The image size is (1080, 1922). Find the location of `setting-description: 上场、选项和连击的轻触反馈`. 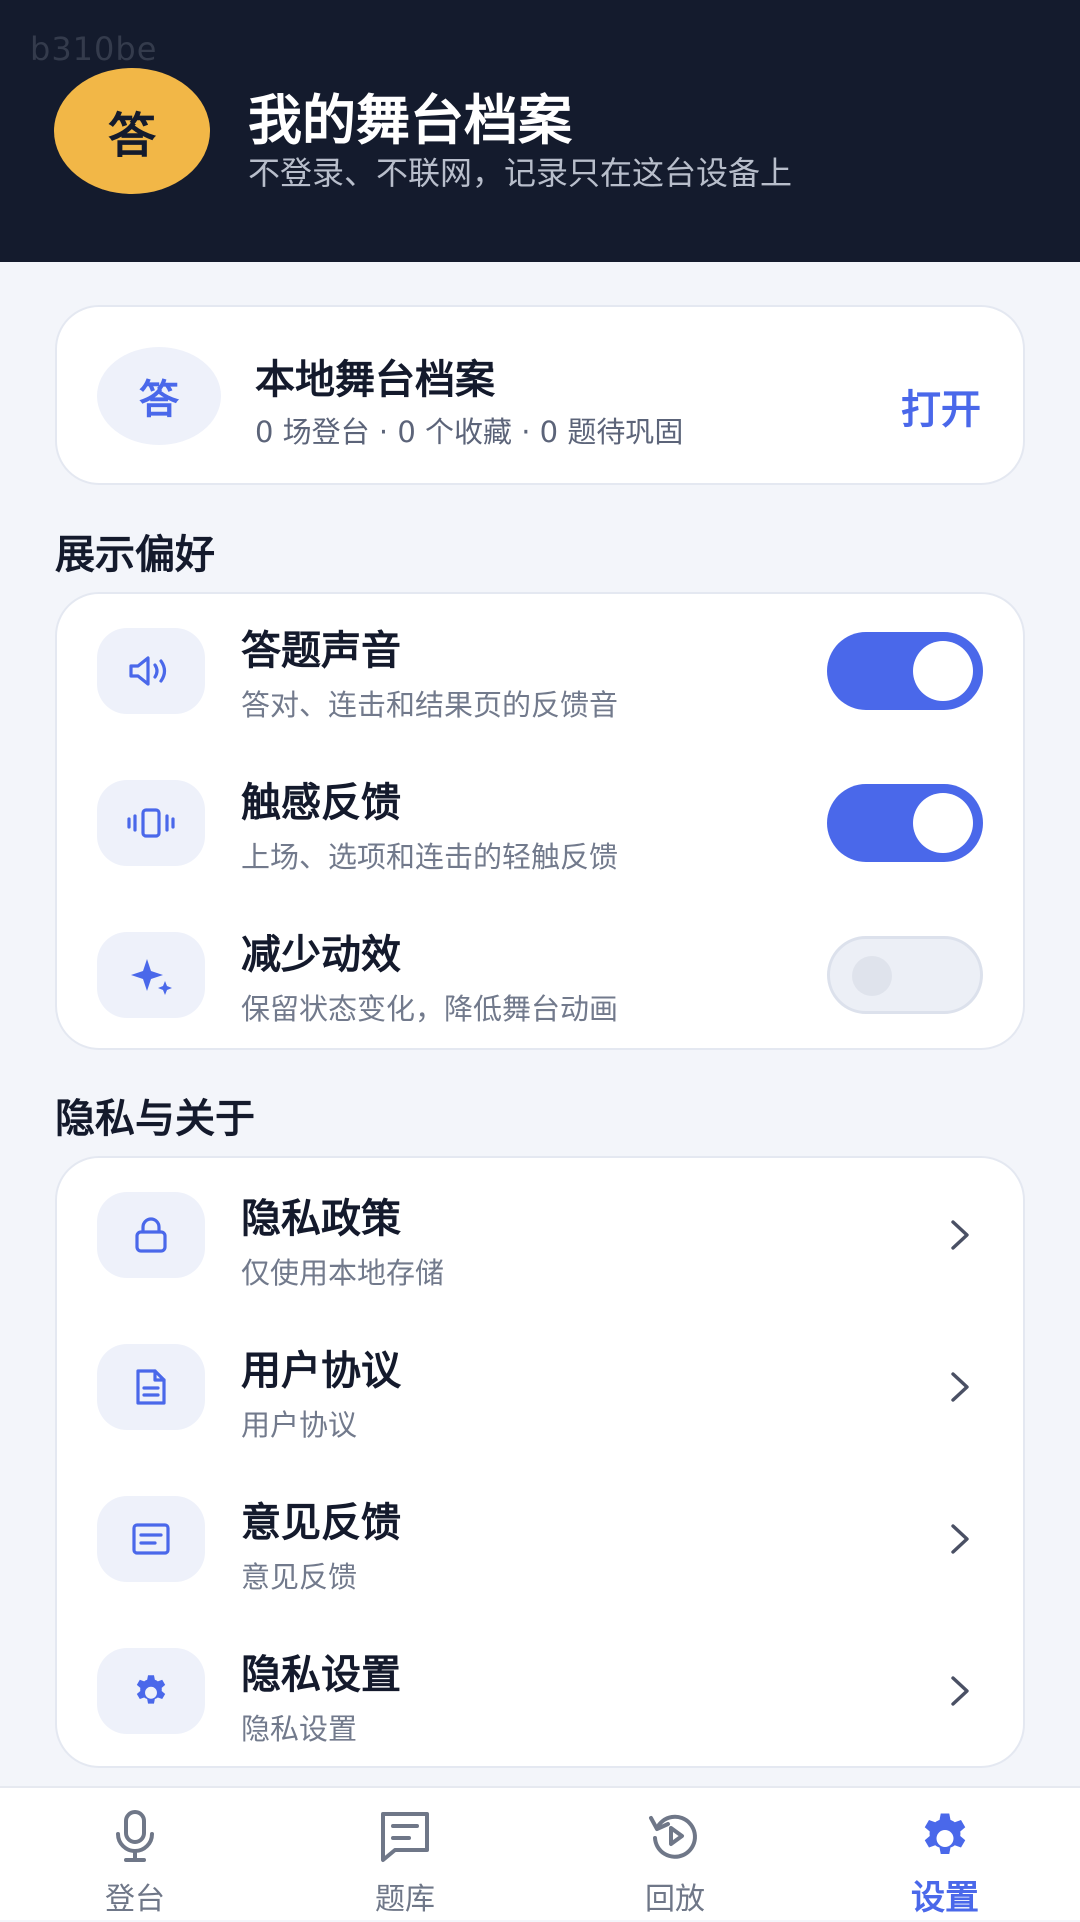

setting-description: 上场、选项和连击的轻触反馈 is located at coordinates (430, 857).